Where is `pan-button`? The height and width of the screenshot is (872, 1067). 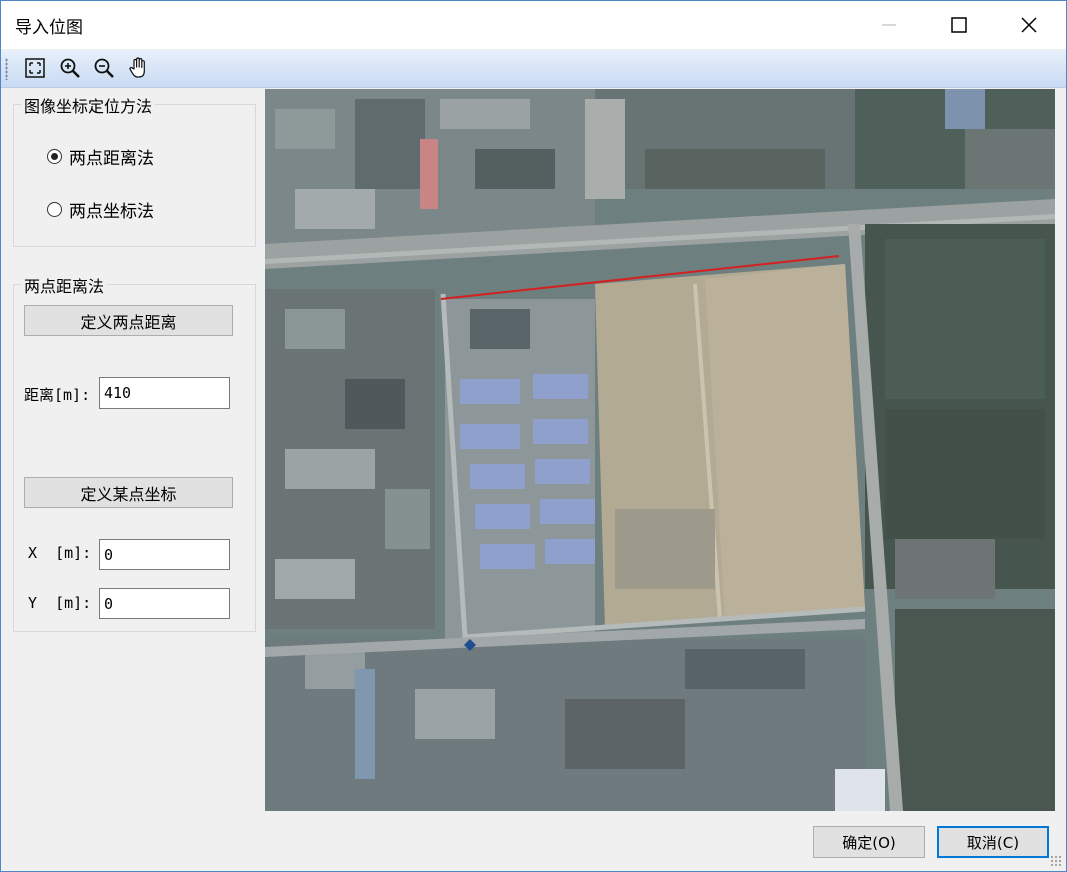 pan-button is located at coordinates (139, 68).